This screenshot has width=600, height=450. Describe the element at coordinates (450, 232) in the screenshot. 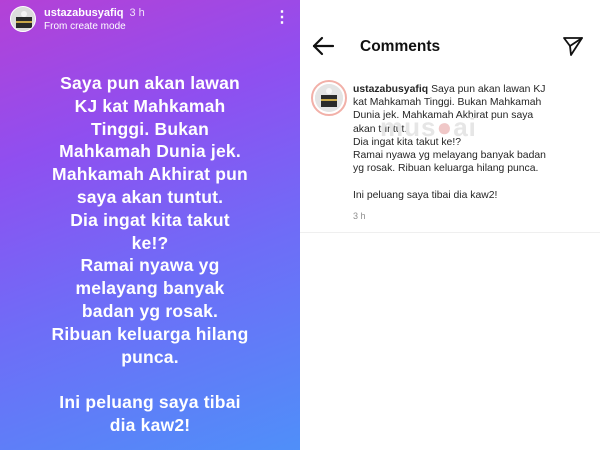

I see `divider` at that location.